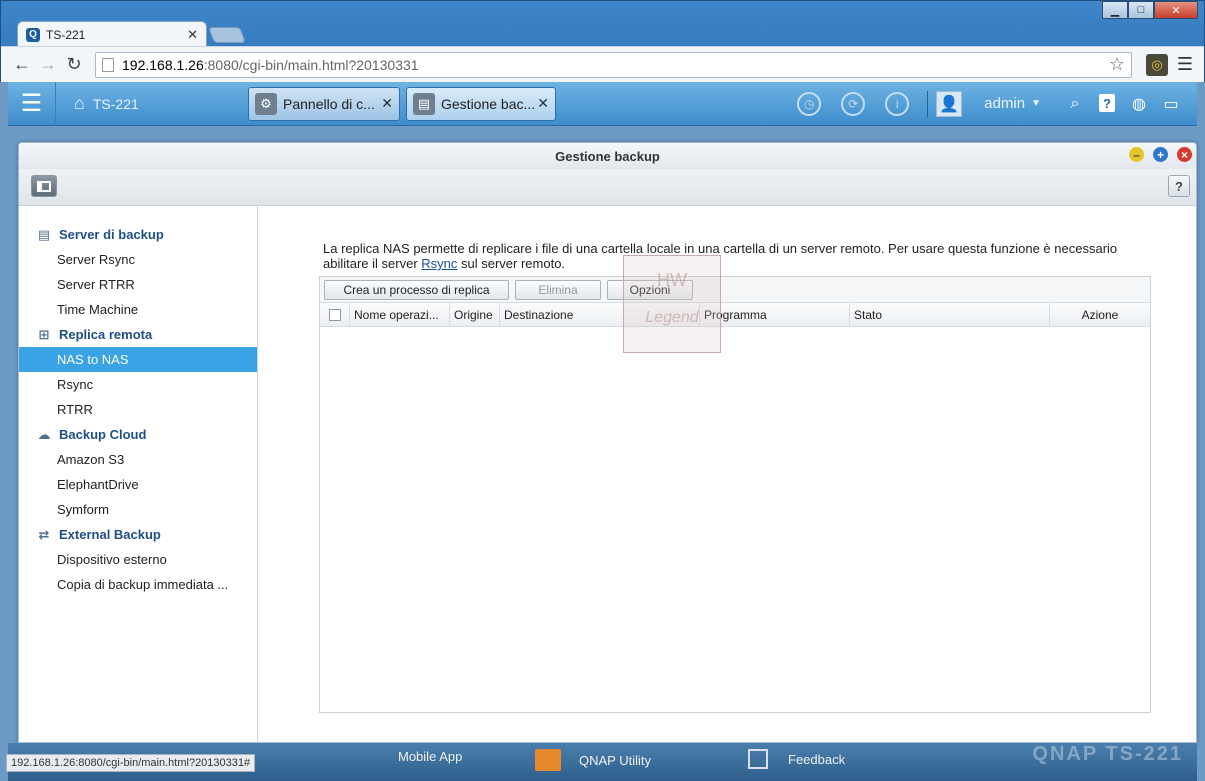 This screenshot has width=1205, height=781. What do you see at coordinates (74, 64) in the screenshot?
I see `reload-icon: ↻` at bounding box center [74, 64].